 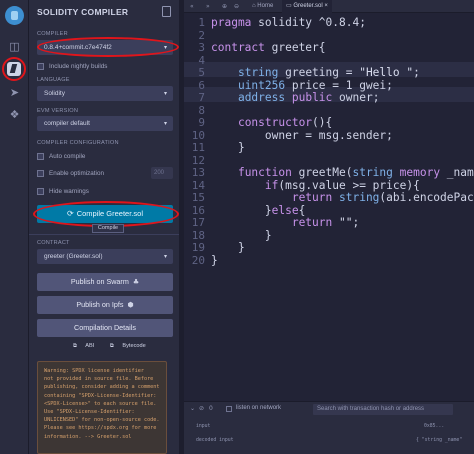 I want to click on compiler-config-label: COMPILER CONFIGURATION, so click(x=78, y=143).